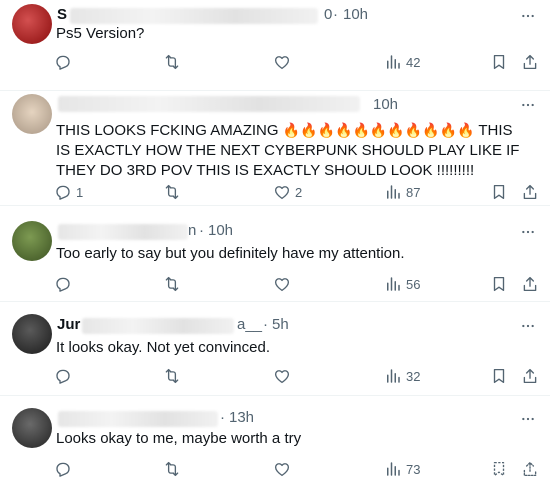  I want to click on views-button: 56, so click(402, 284).